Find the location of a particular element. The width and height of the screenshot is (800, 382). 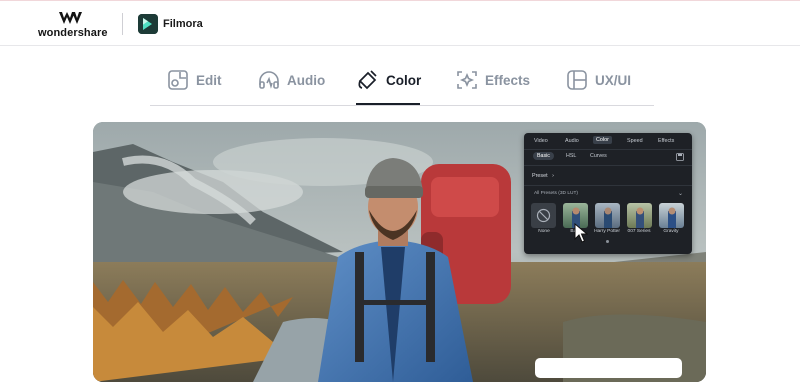

panel-tab-speed: Speed is located at coordinates (635, 141).